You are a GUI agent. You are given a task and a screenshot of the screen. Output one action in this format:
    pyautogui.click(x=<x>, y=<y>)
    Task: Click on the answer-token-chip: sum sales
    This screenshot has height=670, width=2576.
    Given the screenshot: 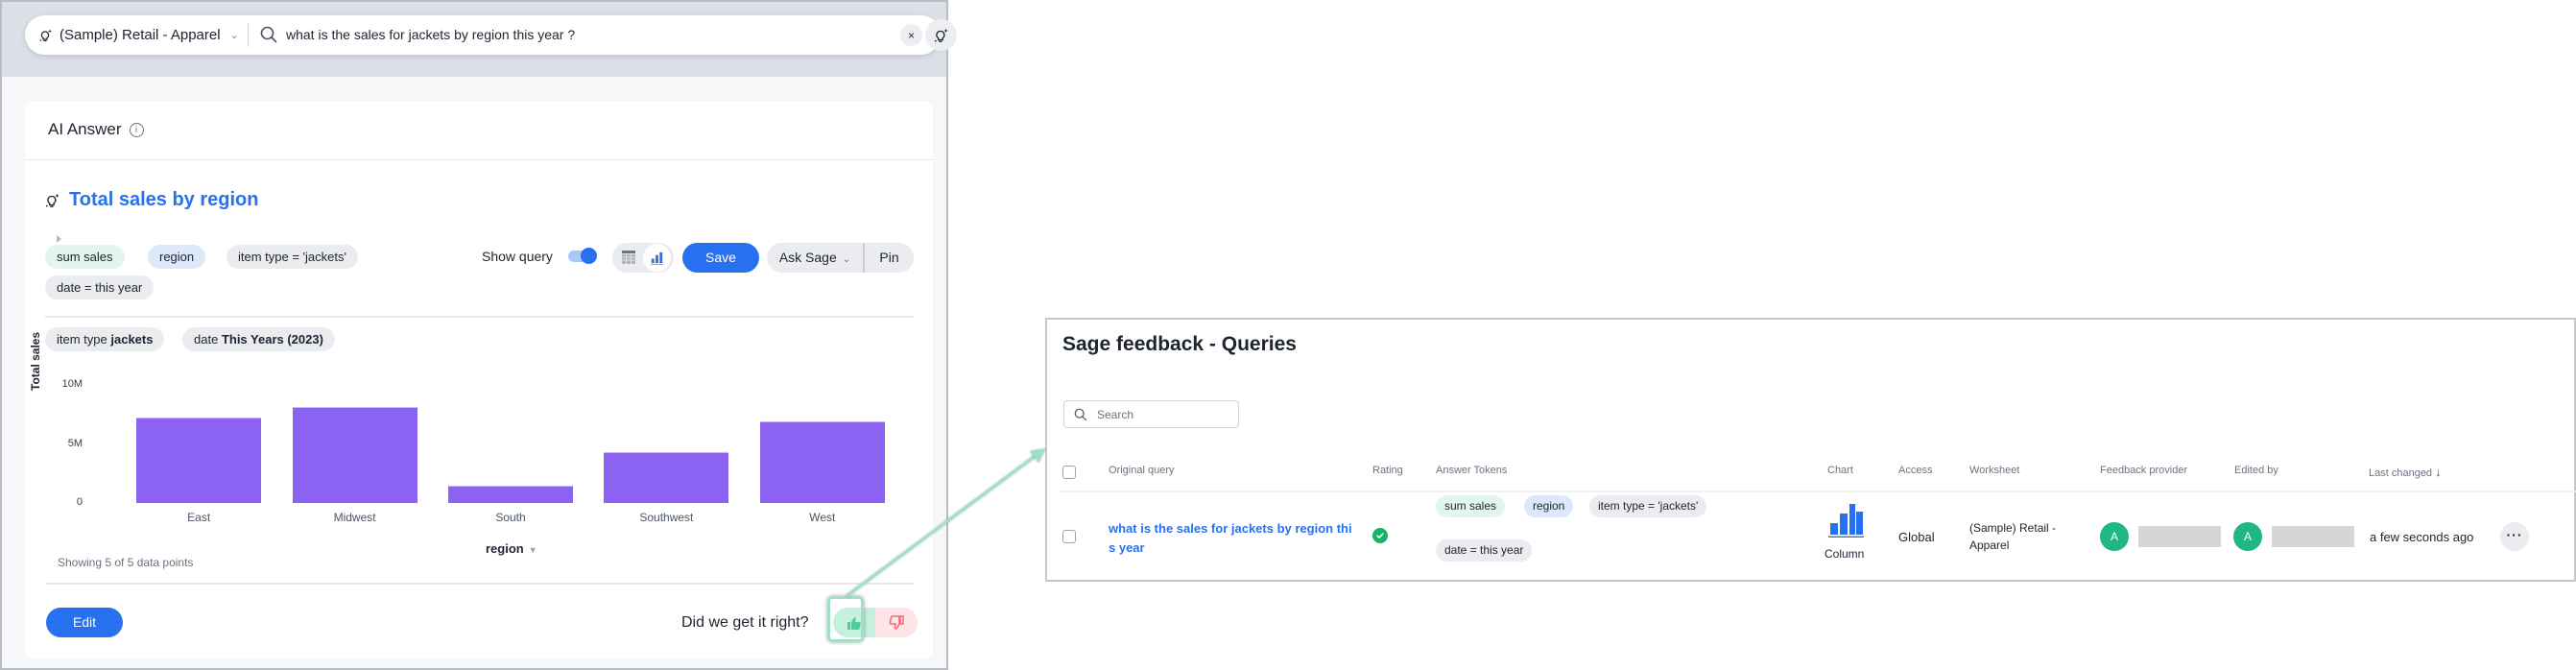 What is the action you would take?
    pyautogui.click(x=1471, y=506)
    